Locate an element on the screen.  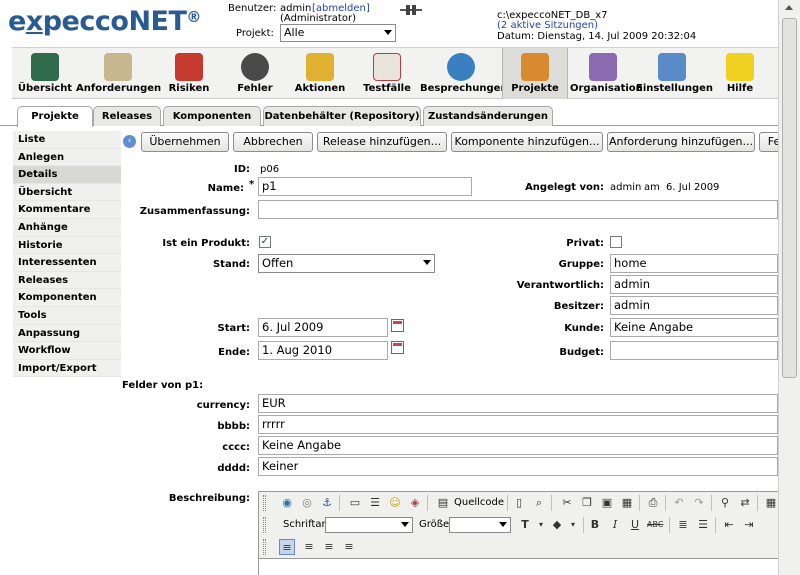
gruppe-input: home is located at coordinates (694, 263).